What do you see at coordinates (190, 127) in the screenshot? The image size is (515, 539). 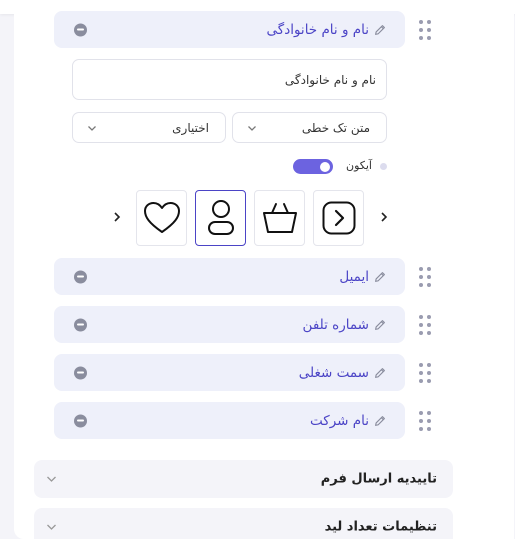 I see `field-required-value: اختیاری` at bounding box center [190, 127].